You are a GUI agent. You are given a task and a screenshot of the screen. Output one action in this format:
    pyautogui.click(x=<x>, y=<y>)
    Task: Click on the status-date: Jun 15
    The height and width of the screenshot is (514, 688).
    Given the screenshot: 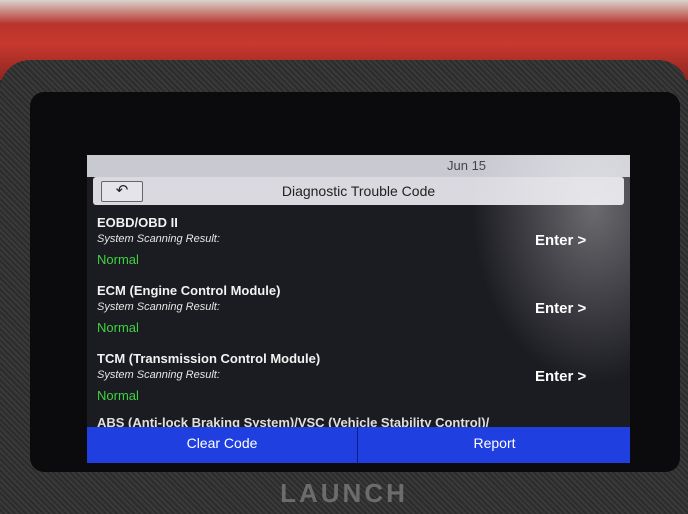 What is the action you would take?
    pyautogui.click(x=467, y=165)
    